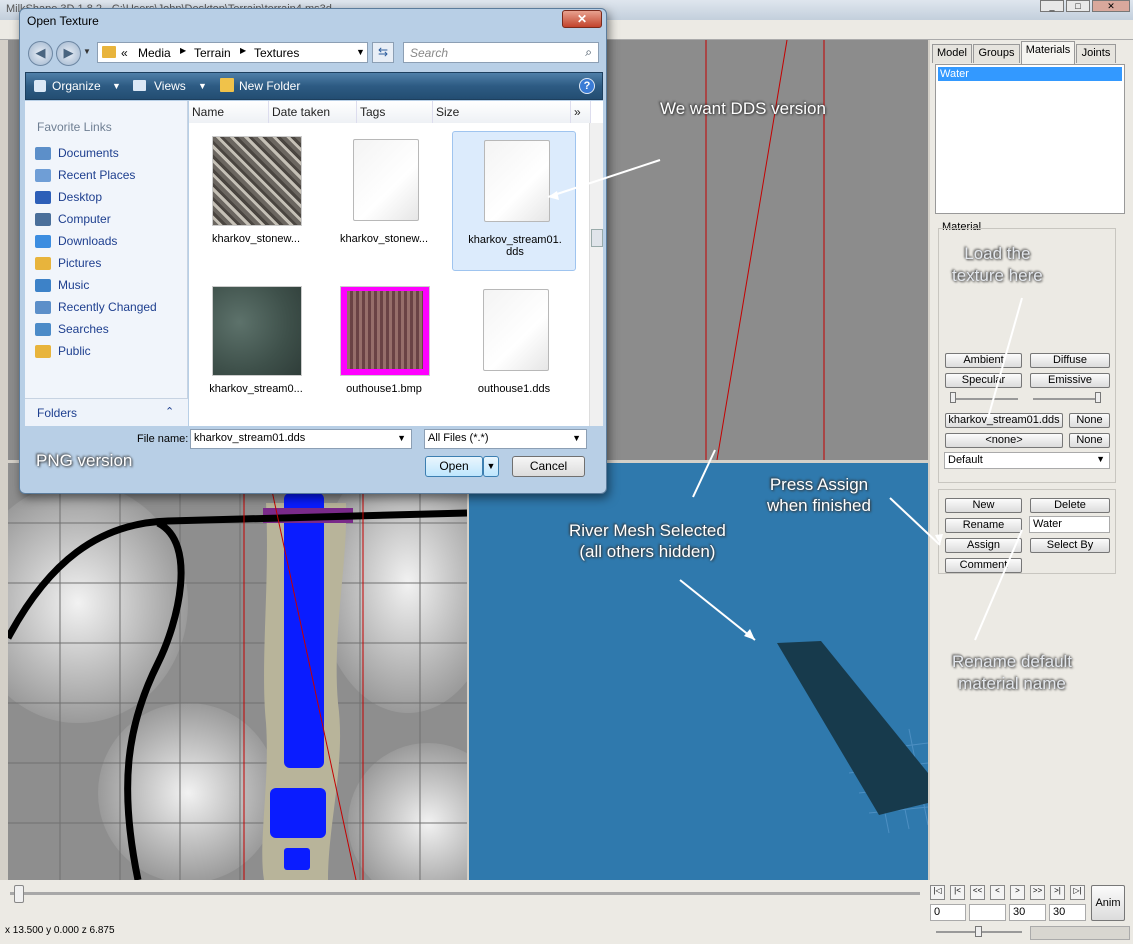 This screenshot has width=1133, height=944. I want to click on history-dropdown-icon: ▼, so click(87, 51).